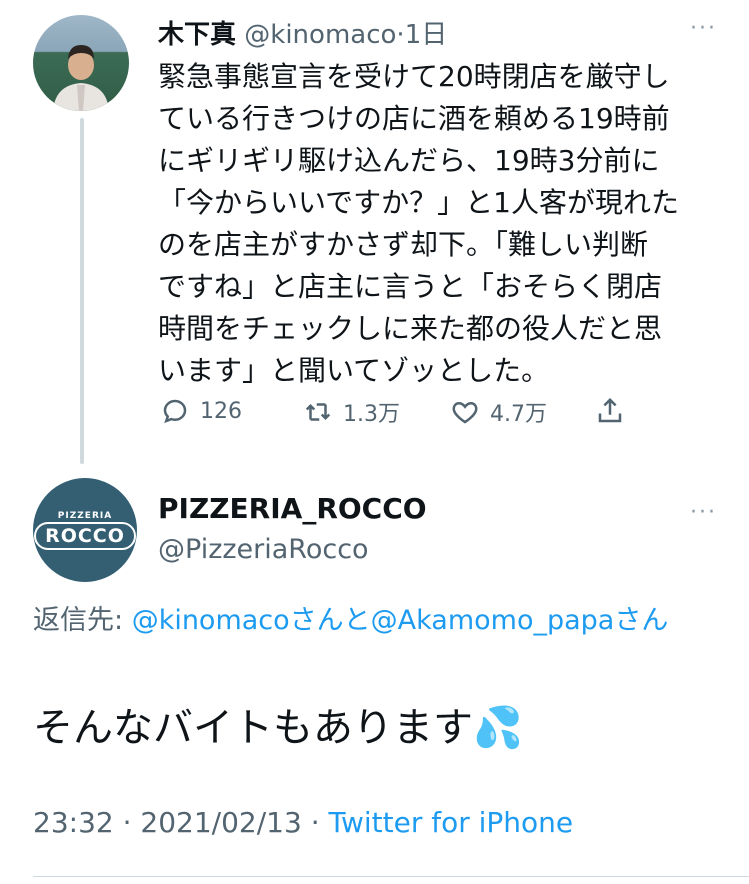 The image size is (749, 884). What do you see at coordinates (73, 822) in the screenshot?
I see `tweet2-time: 23:32` at bounding box center [73, 822].